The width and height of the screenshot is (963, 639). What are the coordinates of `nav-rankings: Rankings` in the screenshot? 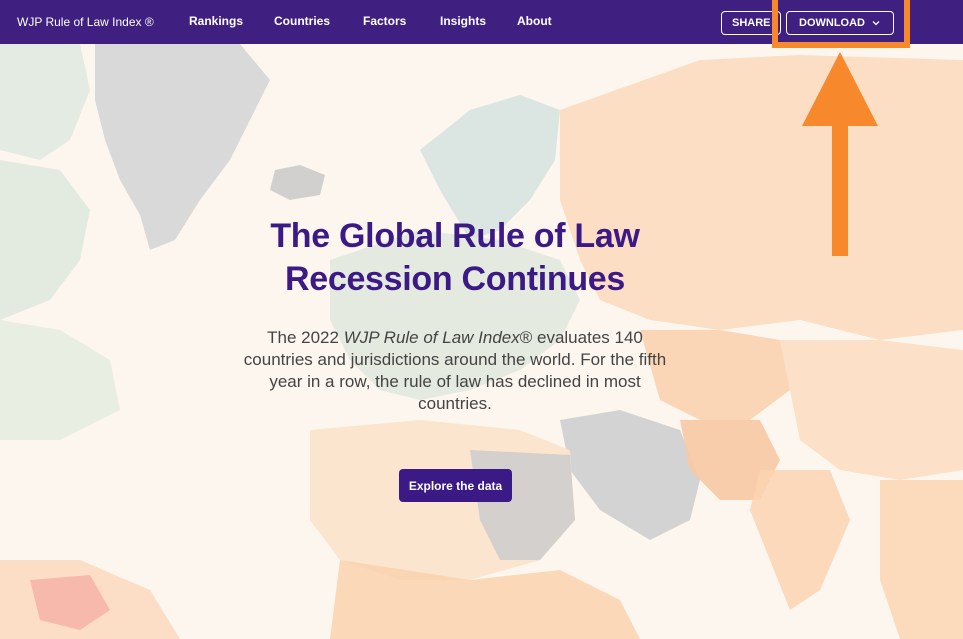 It's located at (216, 21).